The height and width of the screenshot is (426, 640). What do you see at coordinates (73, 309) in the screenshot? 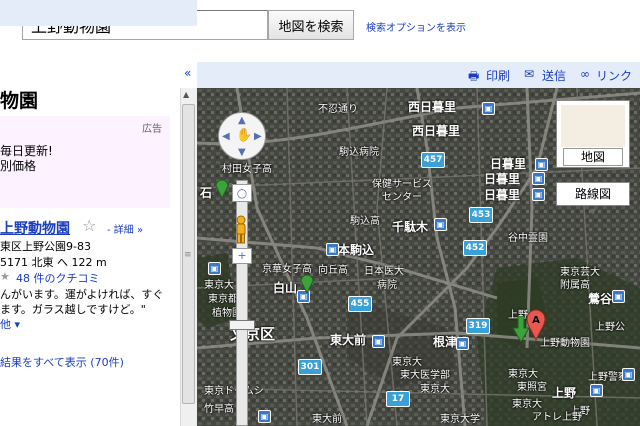
I see `review-snippet: ます。ガラス越しですけど。"` at bounding box center [73, 309].